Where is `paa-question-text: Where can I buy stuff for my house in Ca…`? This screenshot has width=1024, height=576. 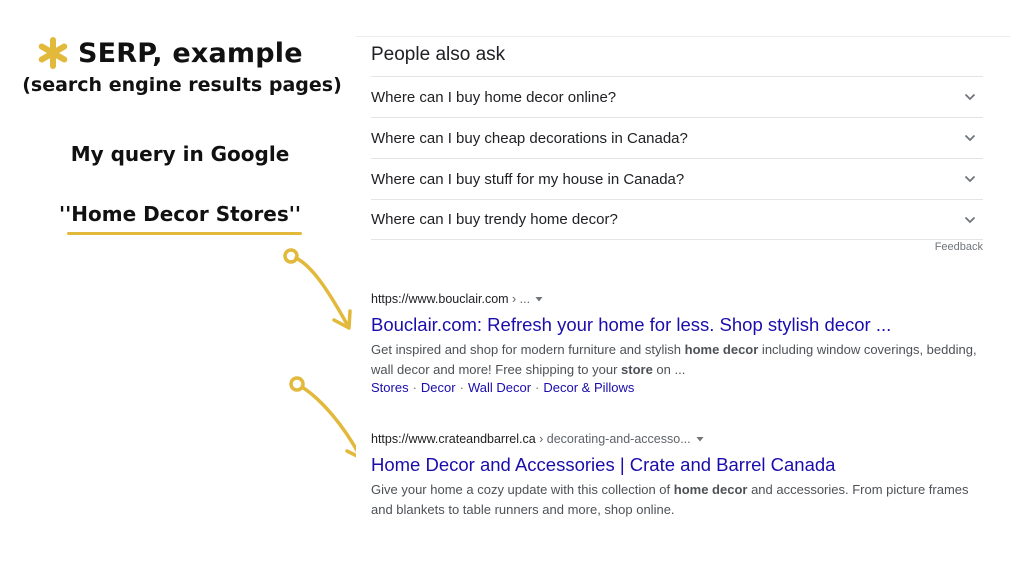 paa-question-text: Where can I buy stuff for my house in Ca… is located at coordinates (528, 179).